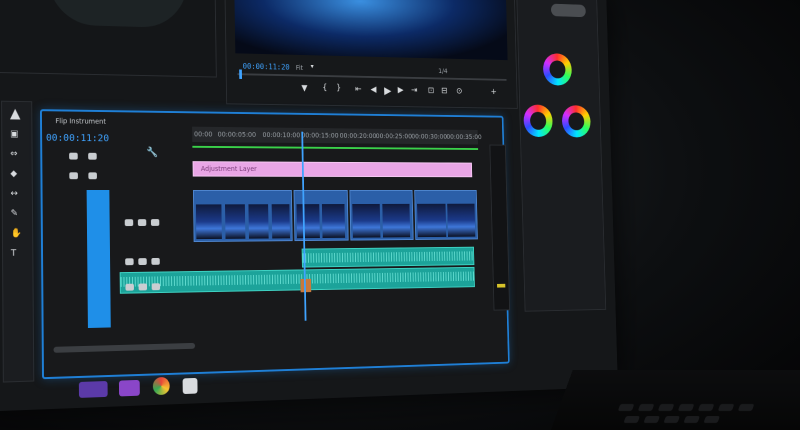 This screenshot has width=800, height=430. Describe the element at coordinates (16, 234) in the screenshot. I see `hand-tool-icon: ✋` at that location.